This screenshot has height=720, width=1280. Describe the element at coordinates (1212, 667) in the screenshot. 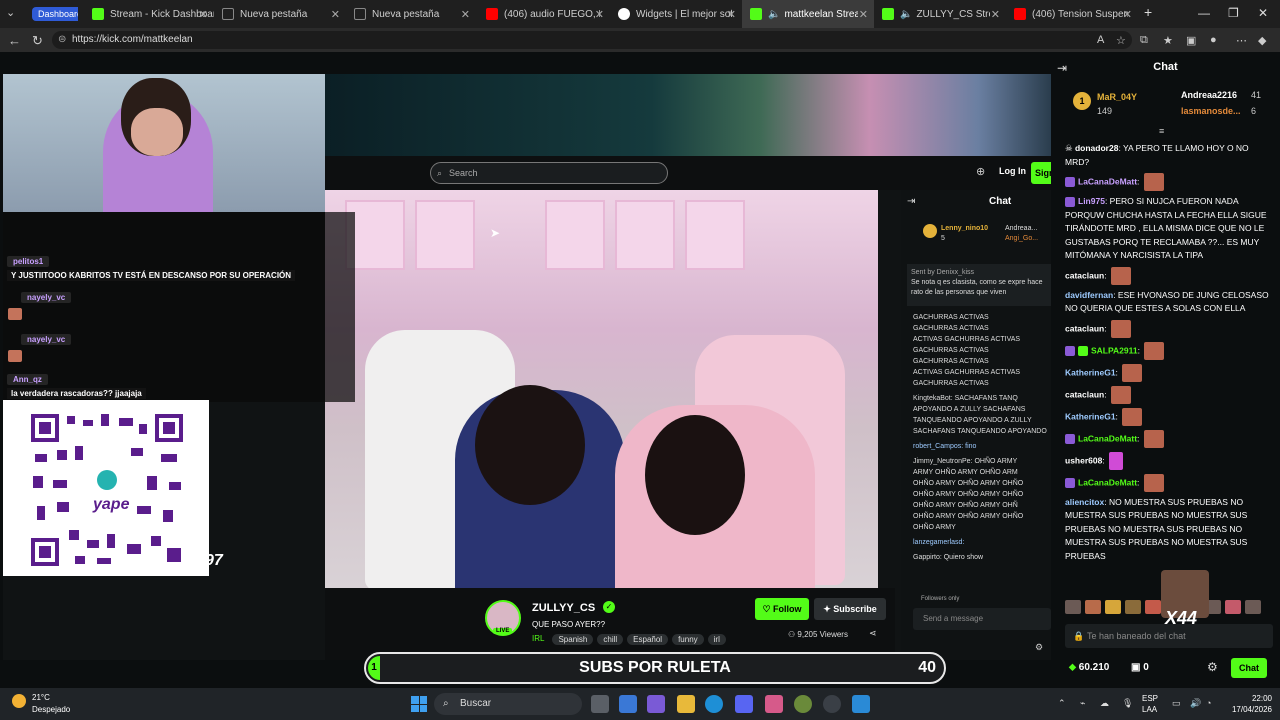

I see `chat-settings-icon: ⚙` at that location.